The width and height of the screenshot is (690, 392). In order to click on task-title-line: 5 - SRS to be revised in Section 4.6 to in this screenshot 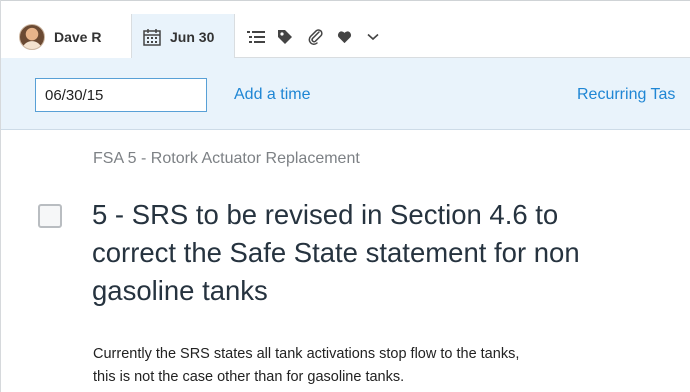, I will do `click(325, 214)`.